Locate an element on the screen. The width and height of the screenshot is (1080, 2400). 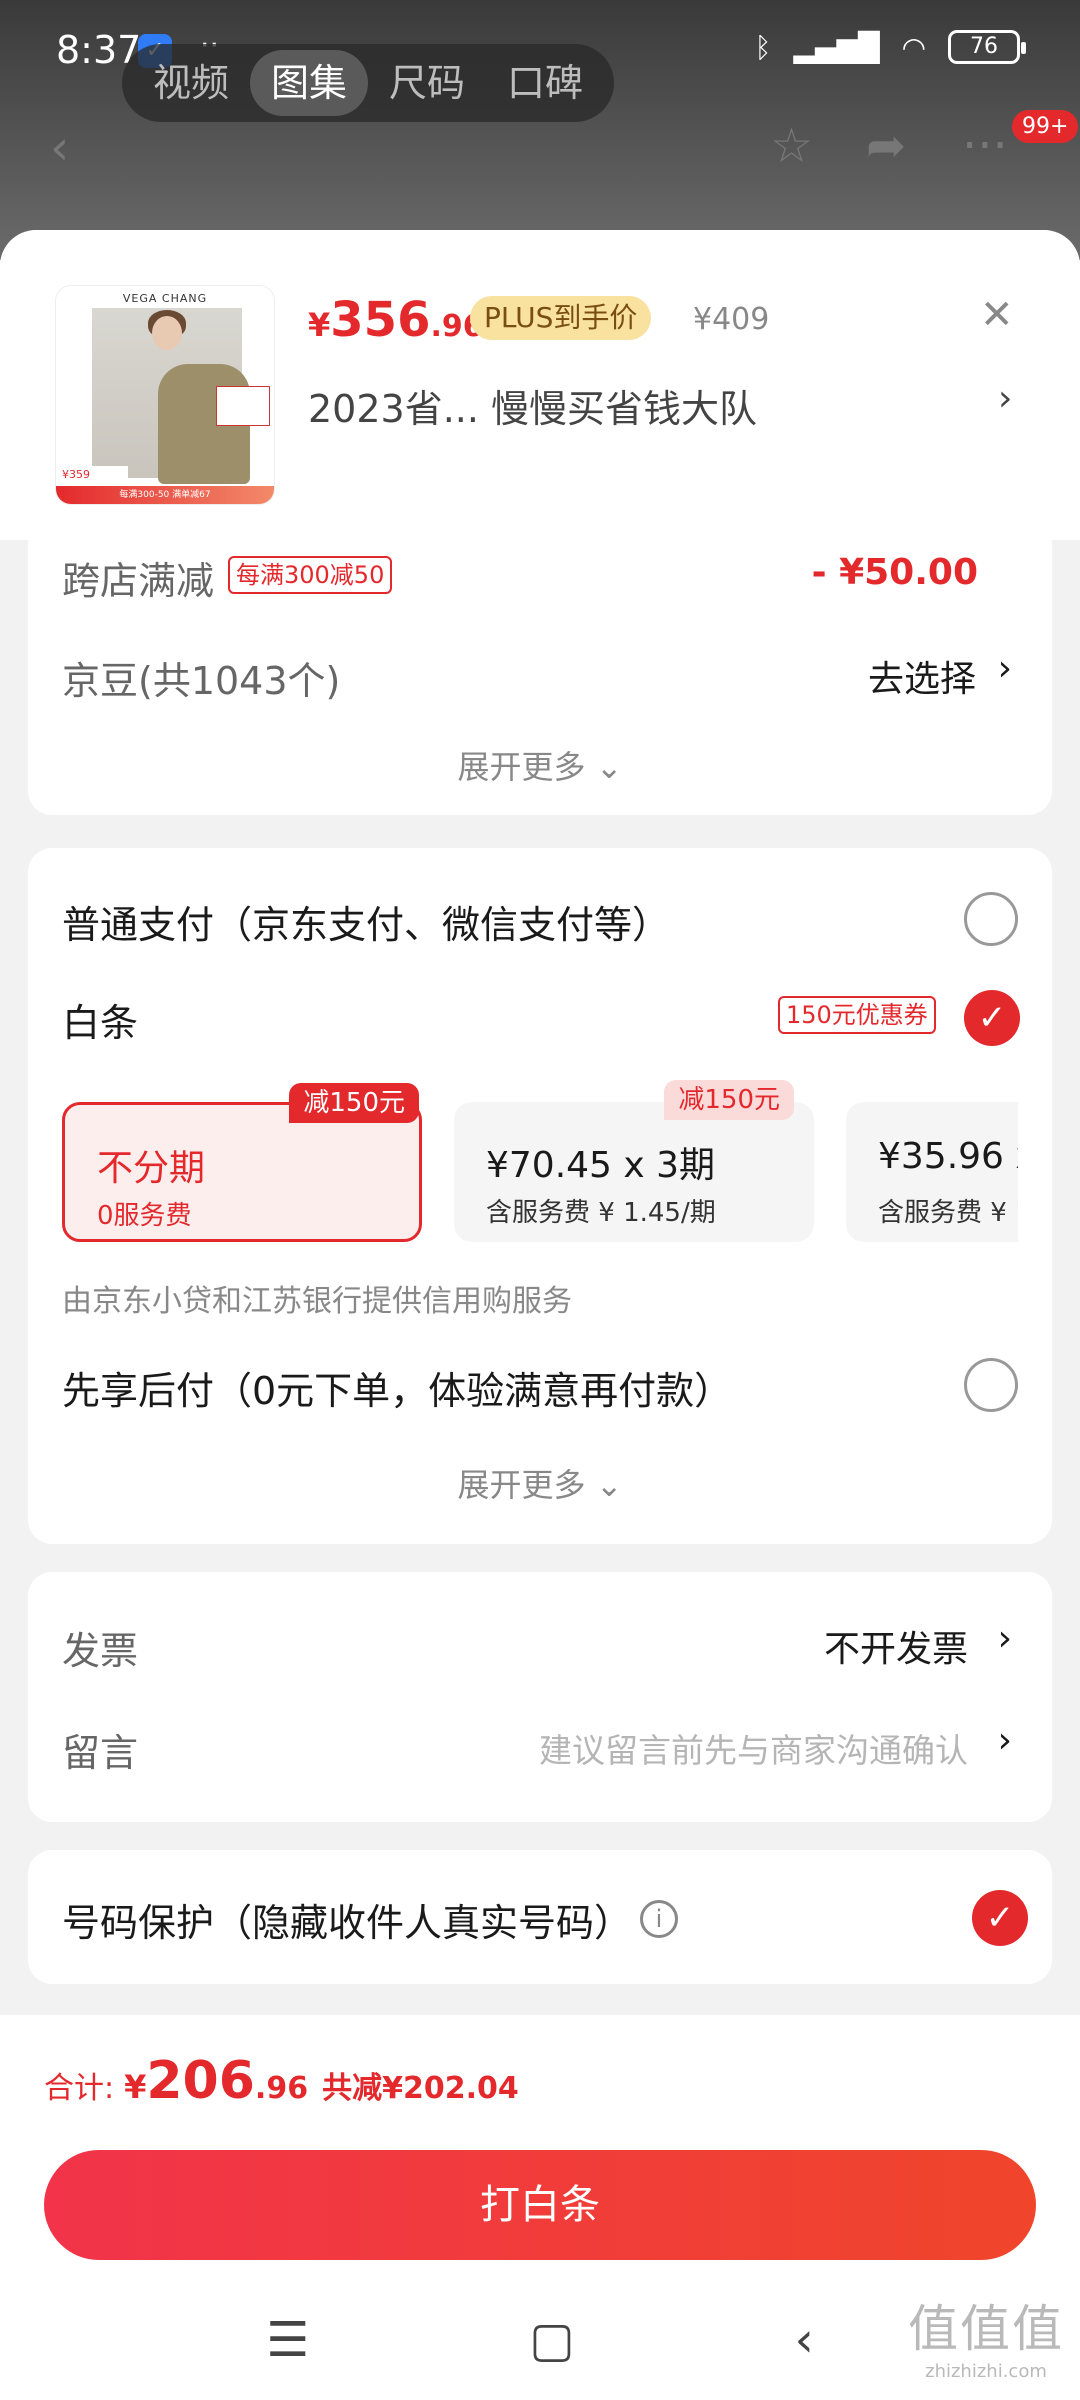
thumbnail-brand: VEGA CHANG is located at coordinates (165, 298).